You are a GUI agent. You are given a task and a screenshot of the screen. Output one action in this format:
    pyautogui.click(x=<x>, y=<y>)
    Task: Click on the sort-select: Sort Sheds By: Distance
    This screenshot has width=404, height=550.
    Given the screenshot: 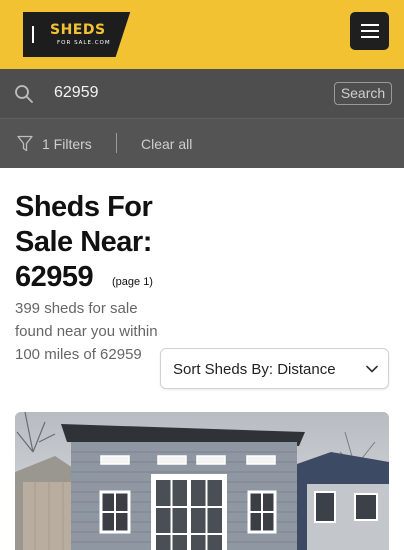 What is the action you would take?
    pyautogui.click(x=274, y=368)
    